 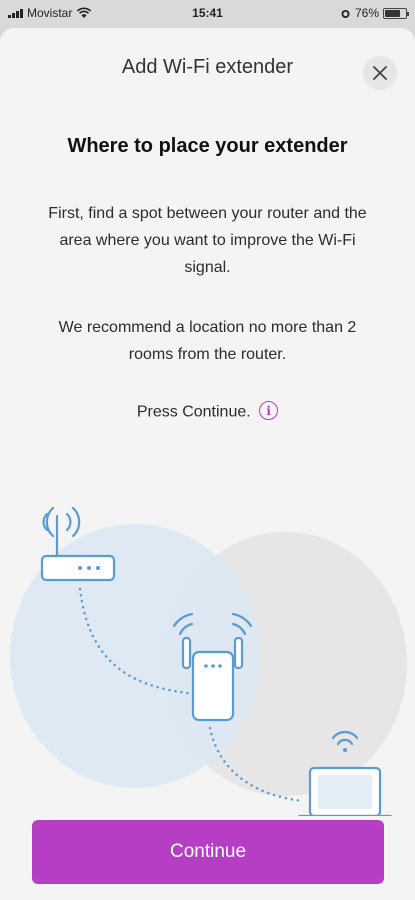 I want to click on section-heading: Where to place your extender, so click(x=207, y=146).